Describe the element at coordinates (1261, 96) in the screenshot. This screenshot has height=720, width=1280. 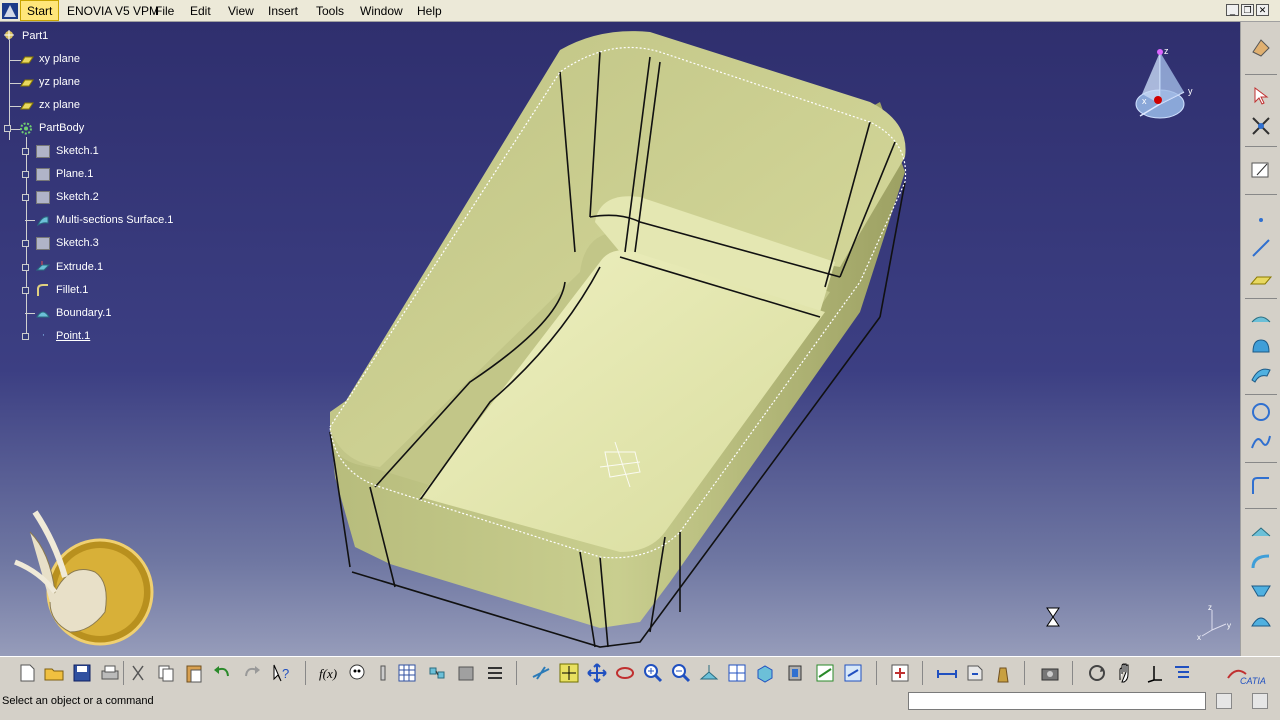
I see `select-arrow-icon` at that location.